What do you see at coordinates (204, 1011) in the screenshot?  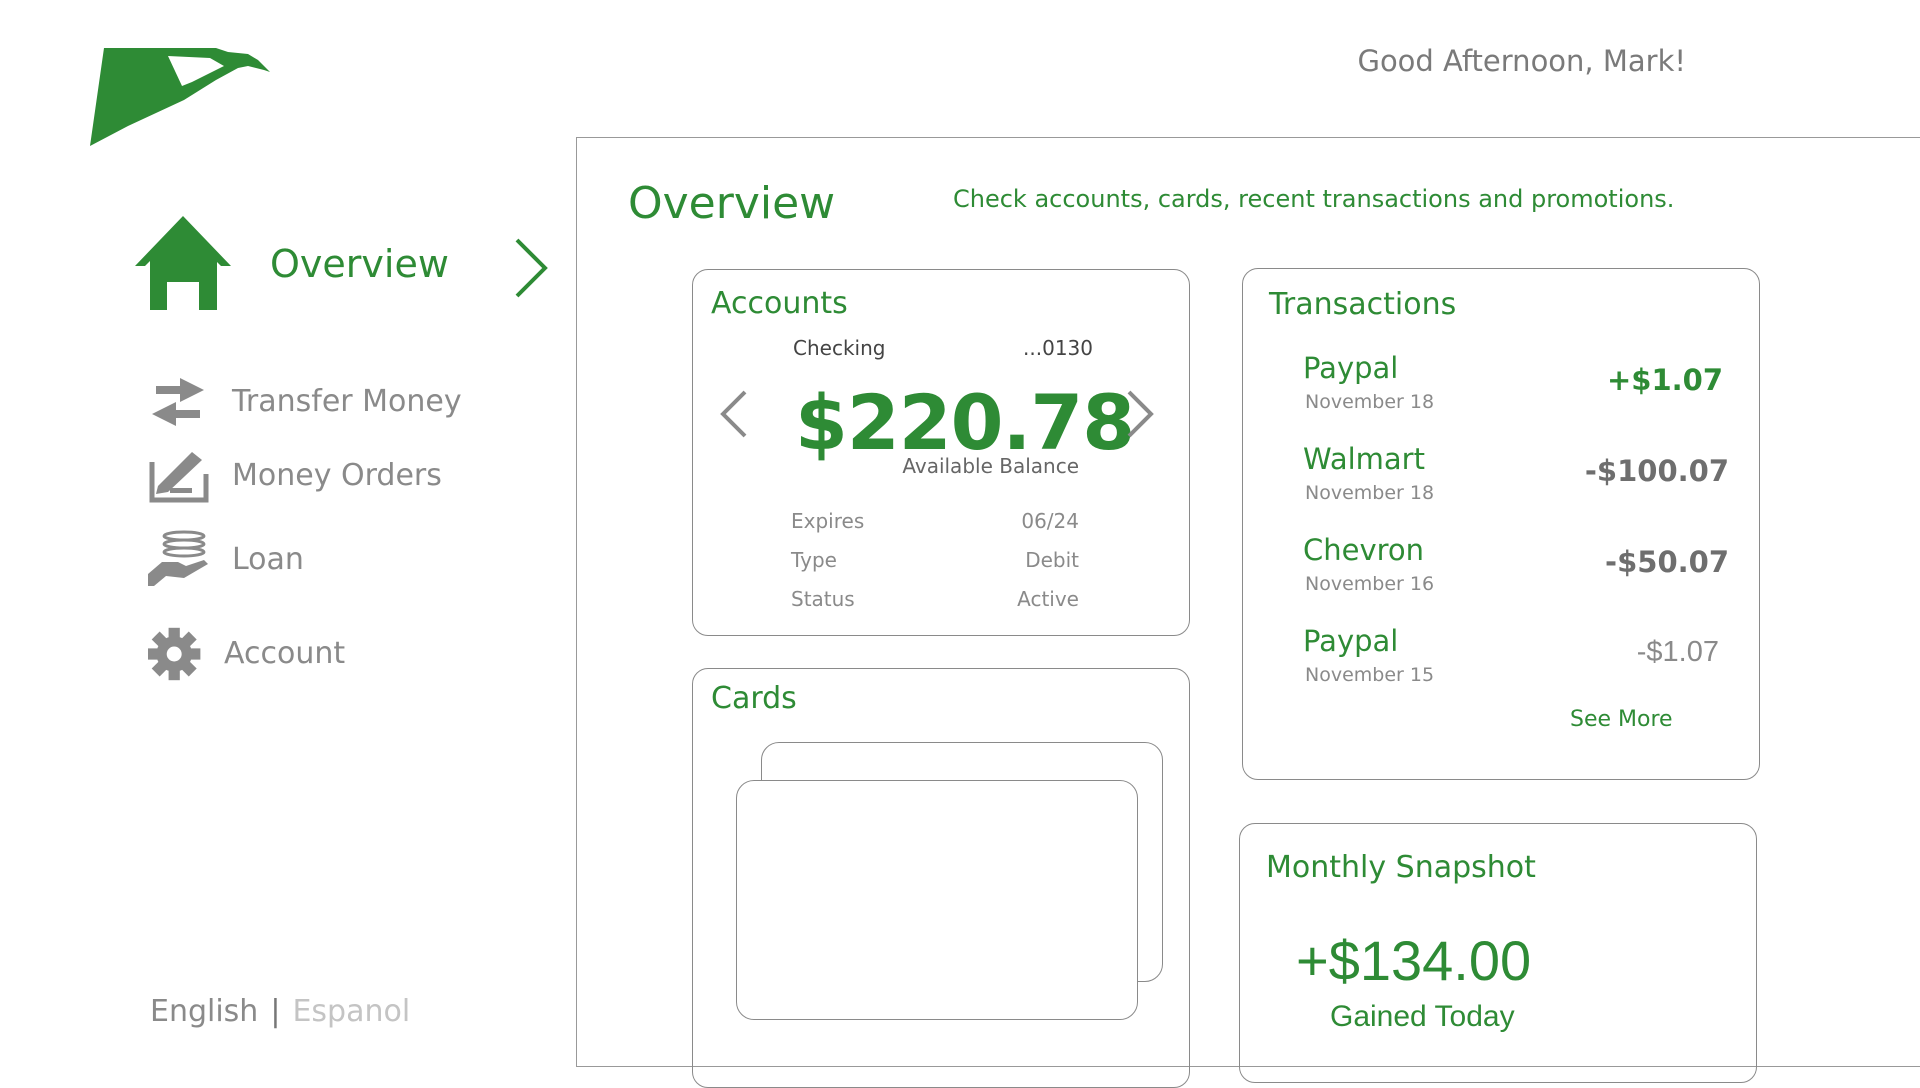 I see `language-english: English` at bounding box center [204, 1011].